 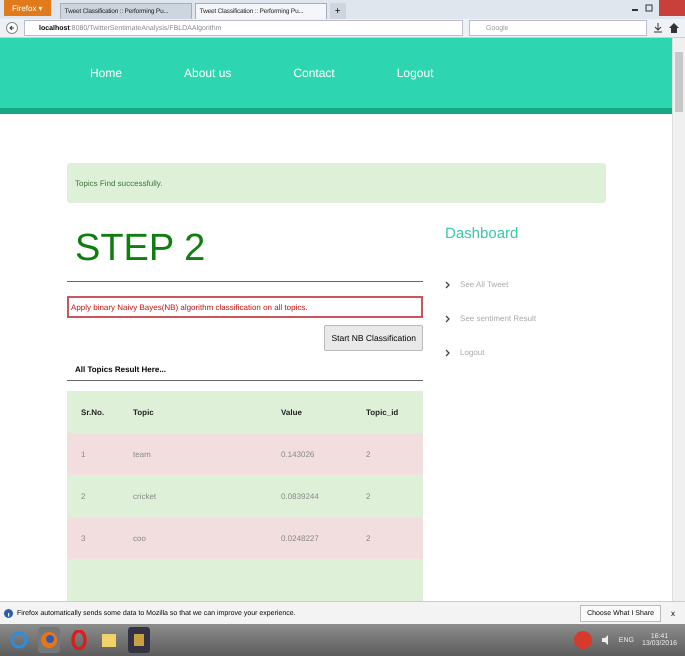 What do you see at coordinates (208, 73) in the screenshot?
I see `nav-link: About us` at bounding box center [208, 73].